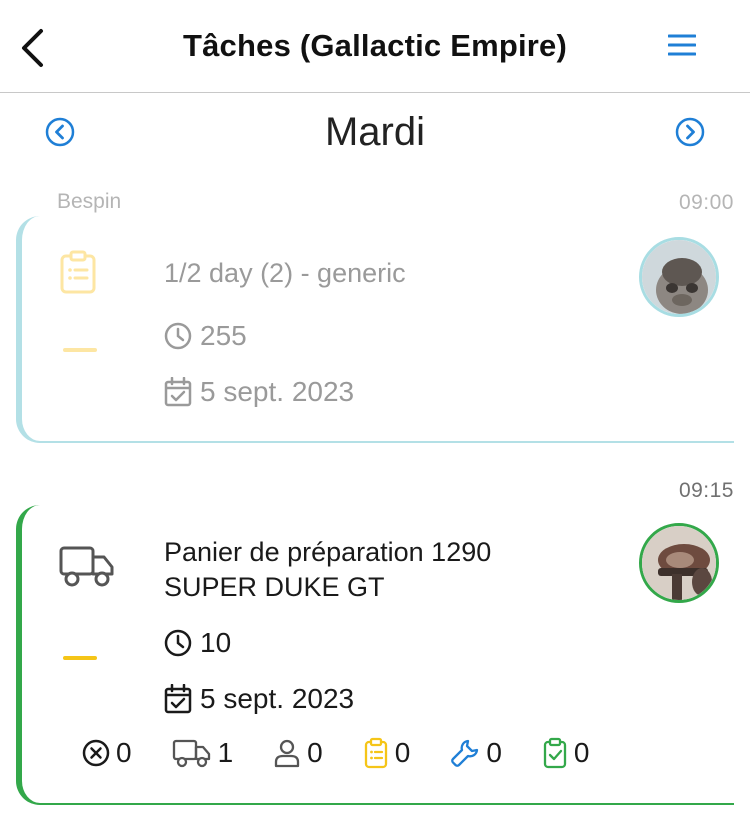 The width and height of the screenshot is (750, 829). I want to click on chevron-right-circle-icon, so click(690, 132).